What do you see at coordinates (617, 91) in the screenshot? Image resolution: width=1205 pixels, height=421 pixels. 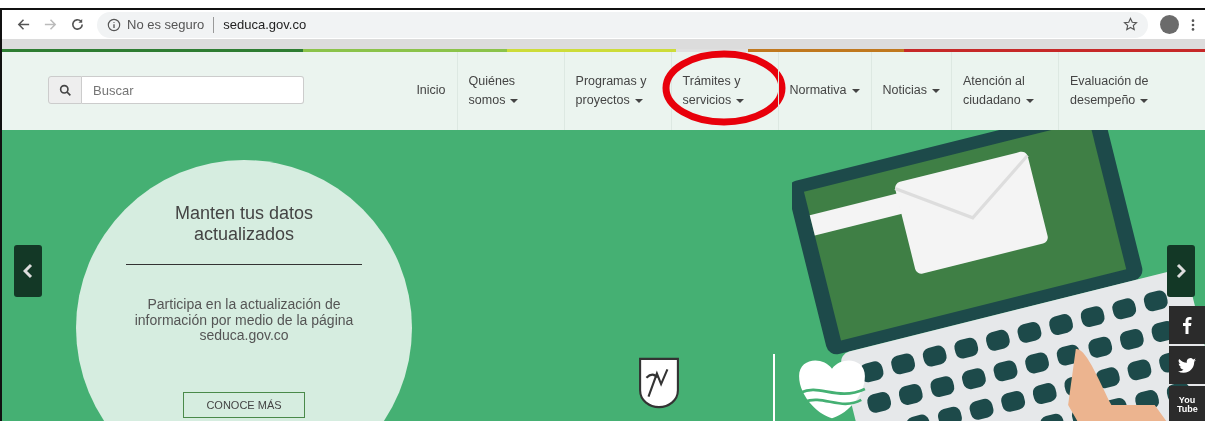 I see `nav-link: Programas y proyectos` at bounding box center [617, 91].